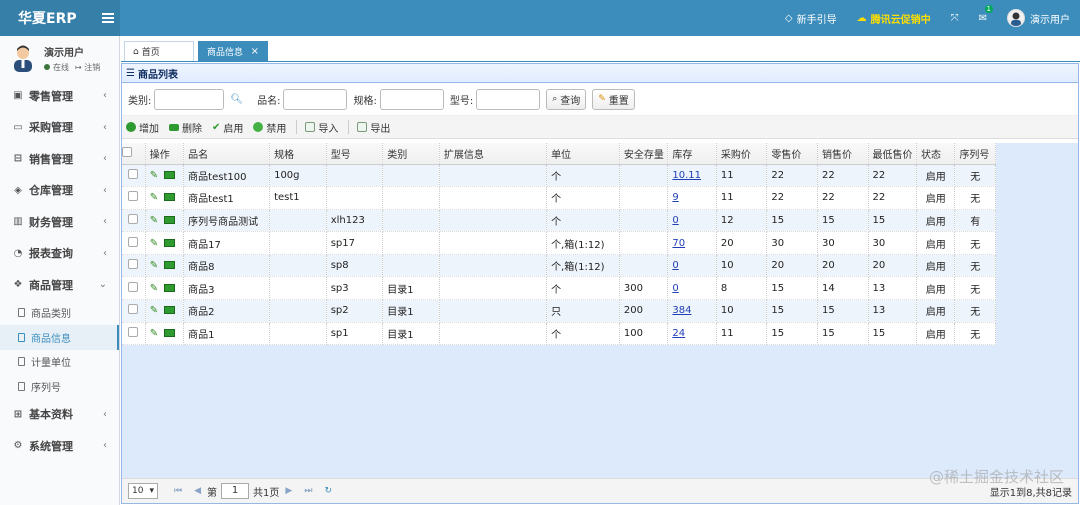 This screenshot has height=505, width=1080. Describe the element at coordinates (59, 285) in the screenshot. I see `sidebar-item-goods: ❖ 商品管理 ⌄` at that location.